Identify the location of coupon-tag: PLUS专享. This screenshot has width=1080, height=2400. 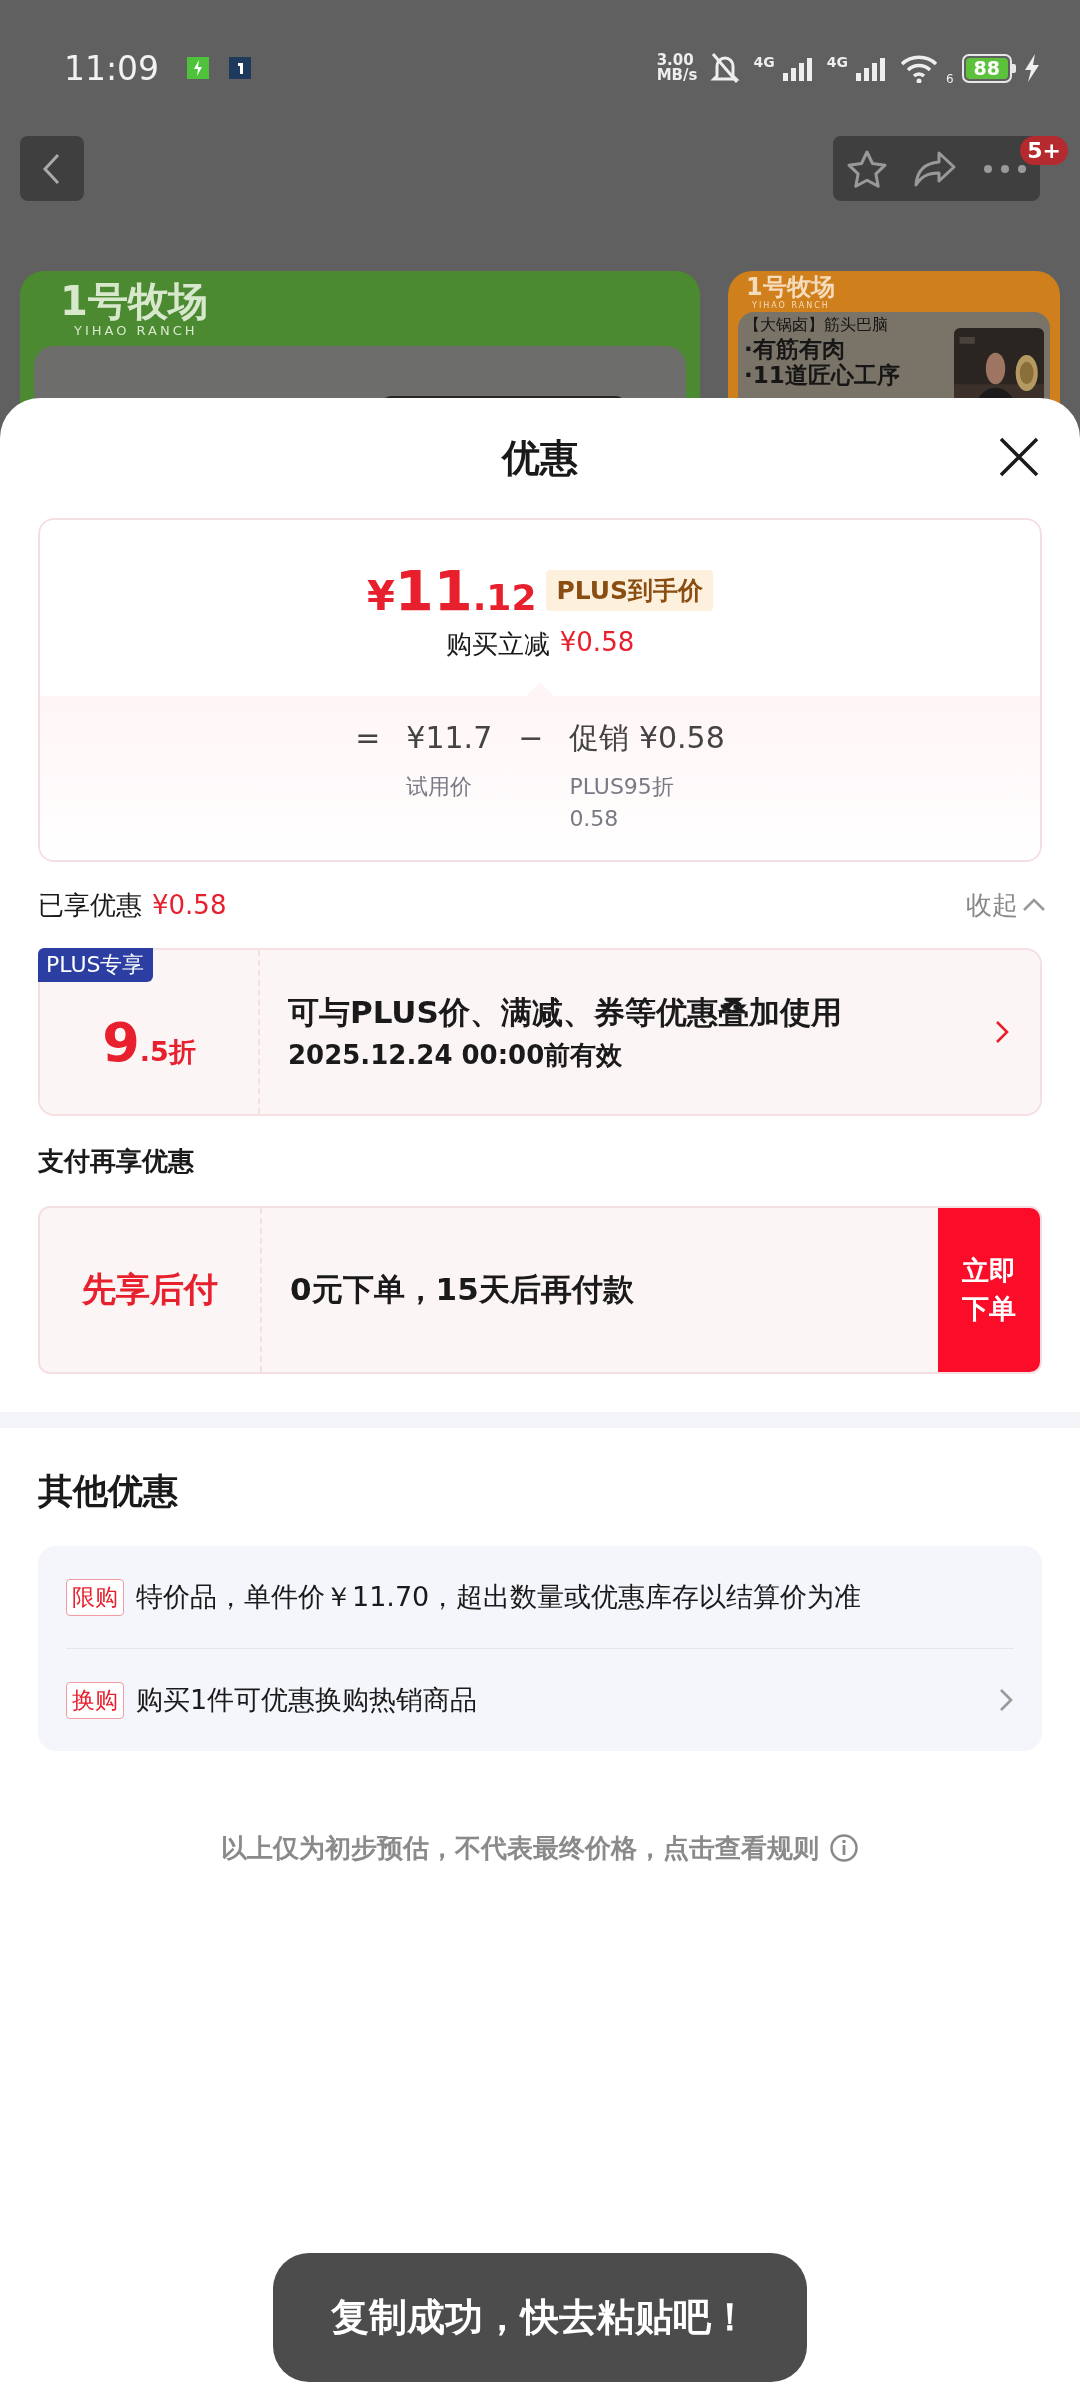
(95, 965).